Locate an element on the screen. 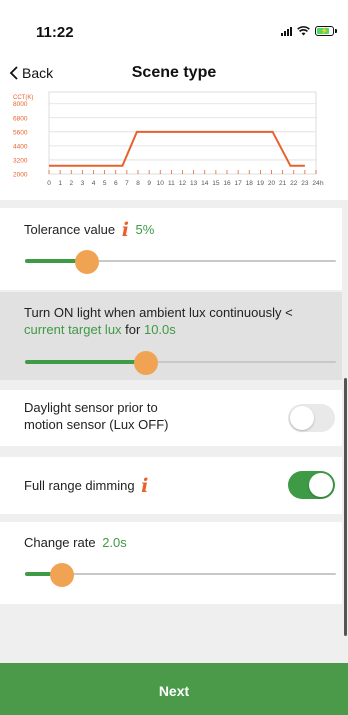 This screenshot has height=715, width=348. change-rate-card: Change rate 2.0s is located at coordinates (171, 563).